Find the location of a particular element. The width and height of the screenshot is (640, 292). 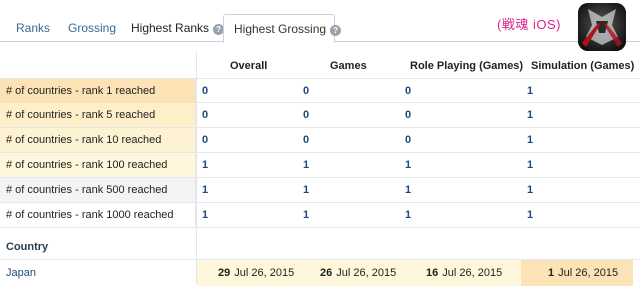

app-icon is located at coordinates (602, 27).